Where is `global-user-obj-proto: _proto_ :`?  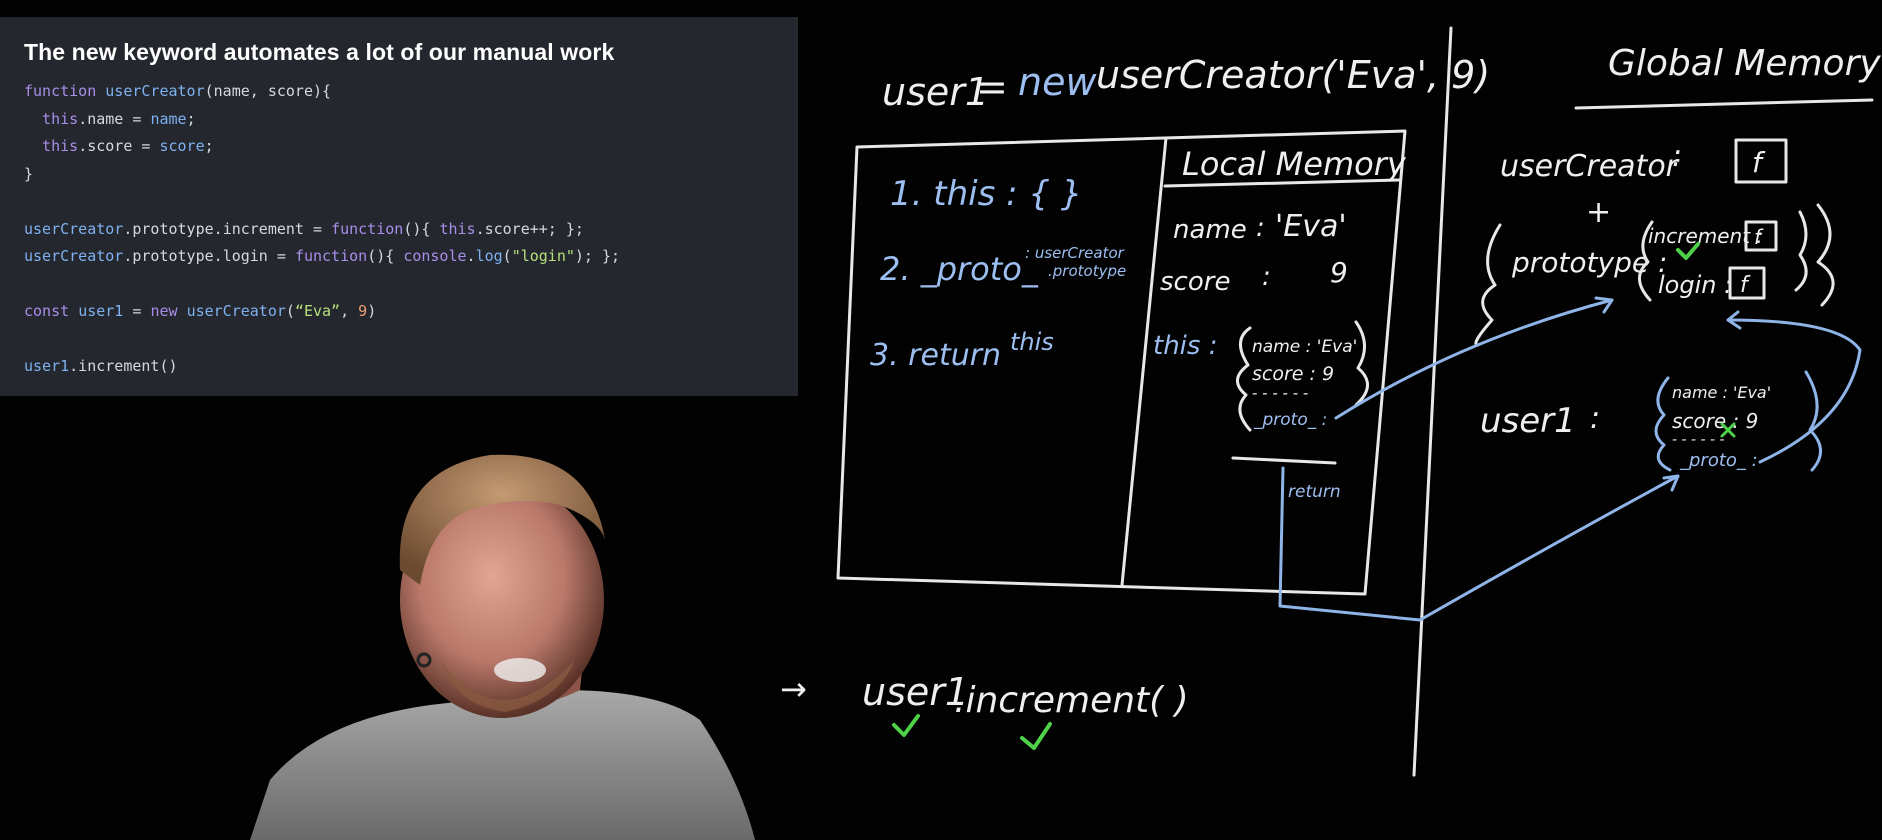
global-user-obj-proto: _proto_ : is located at coordinates (1718, 460).